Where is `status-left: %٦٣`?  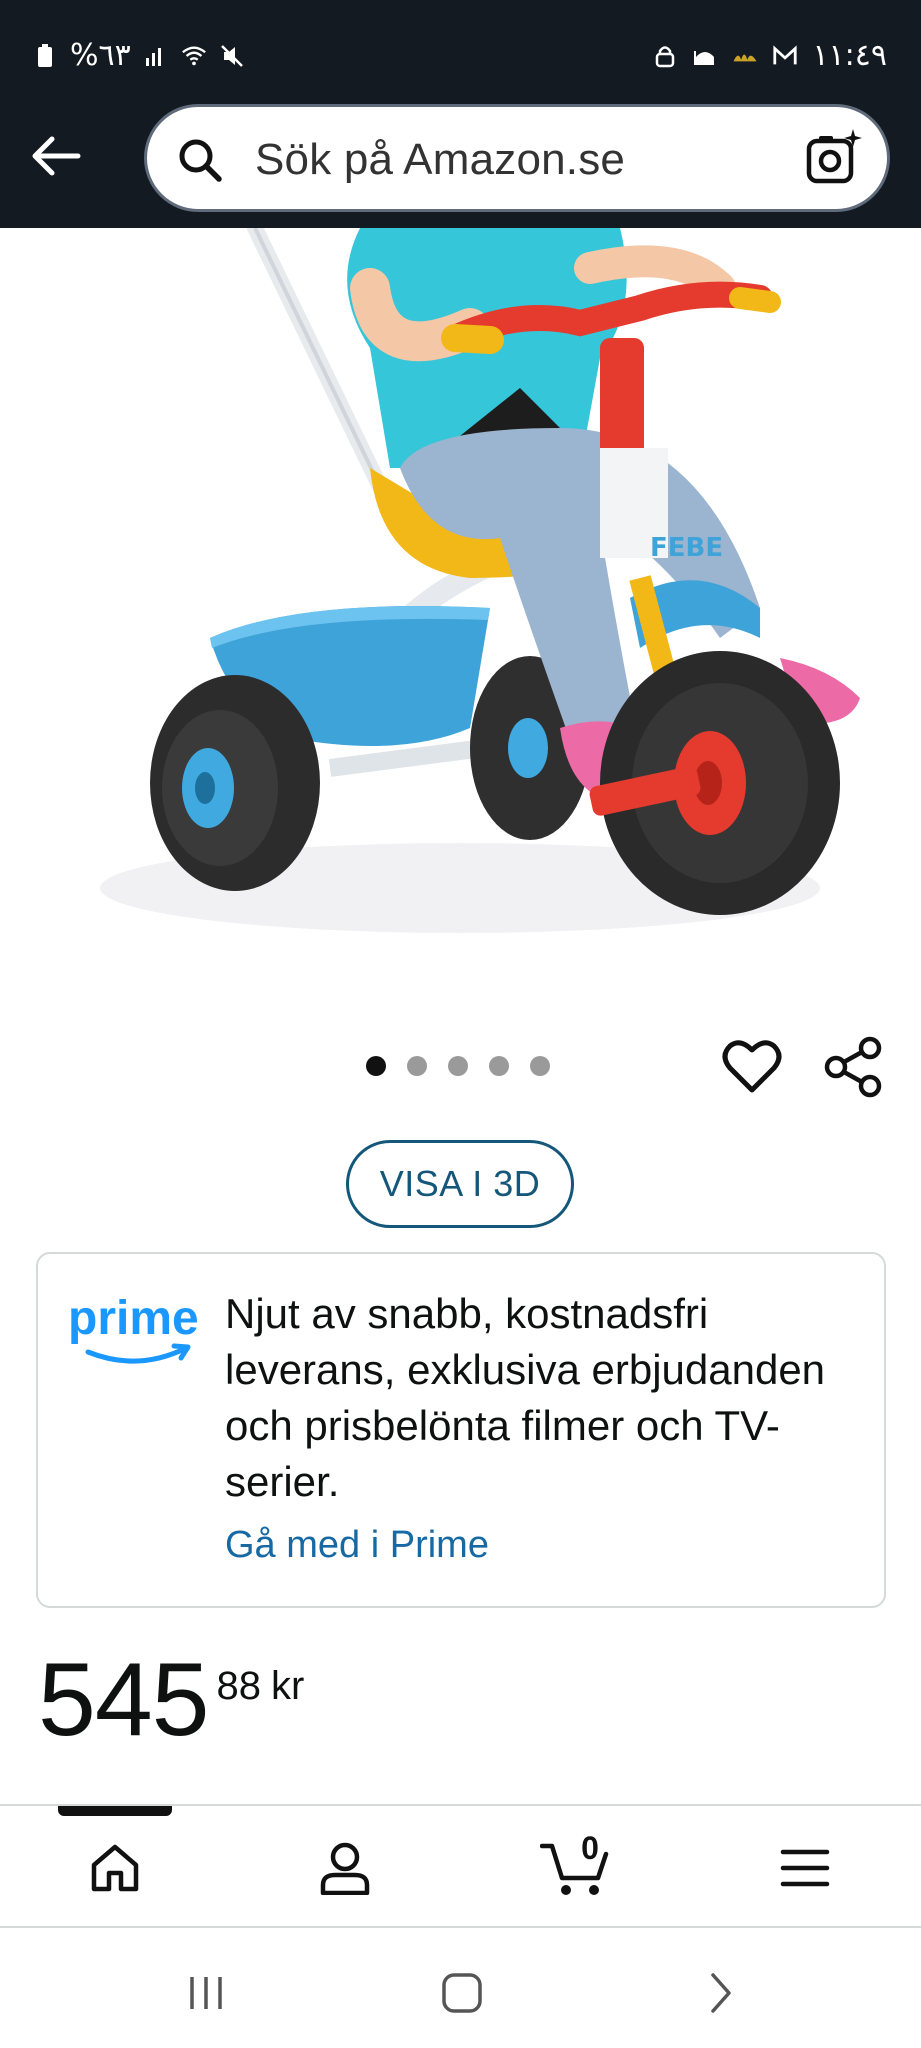 status-left: %٦٣ is located at coordinates (138, 55).